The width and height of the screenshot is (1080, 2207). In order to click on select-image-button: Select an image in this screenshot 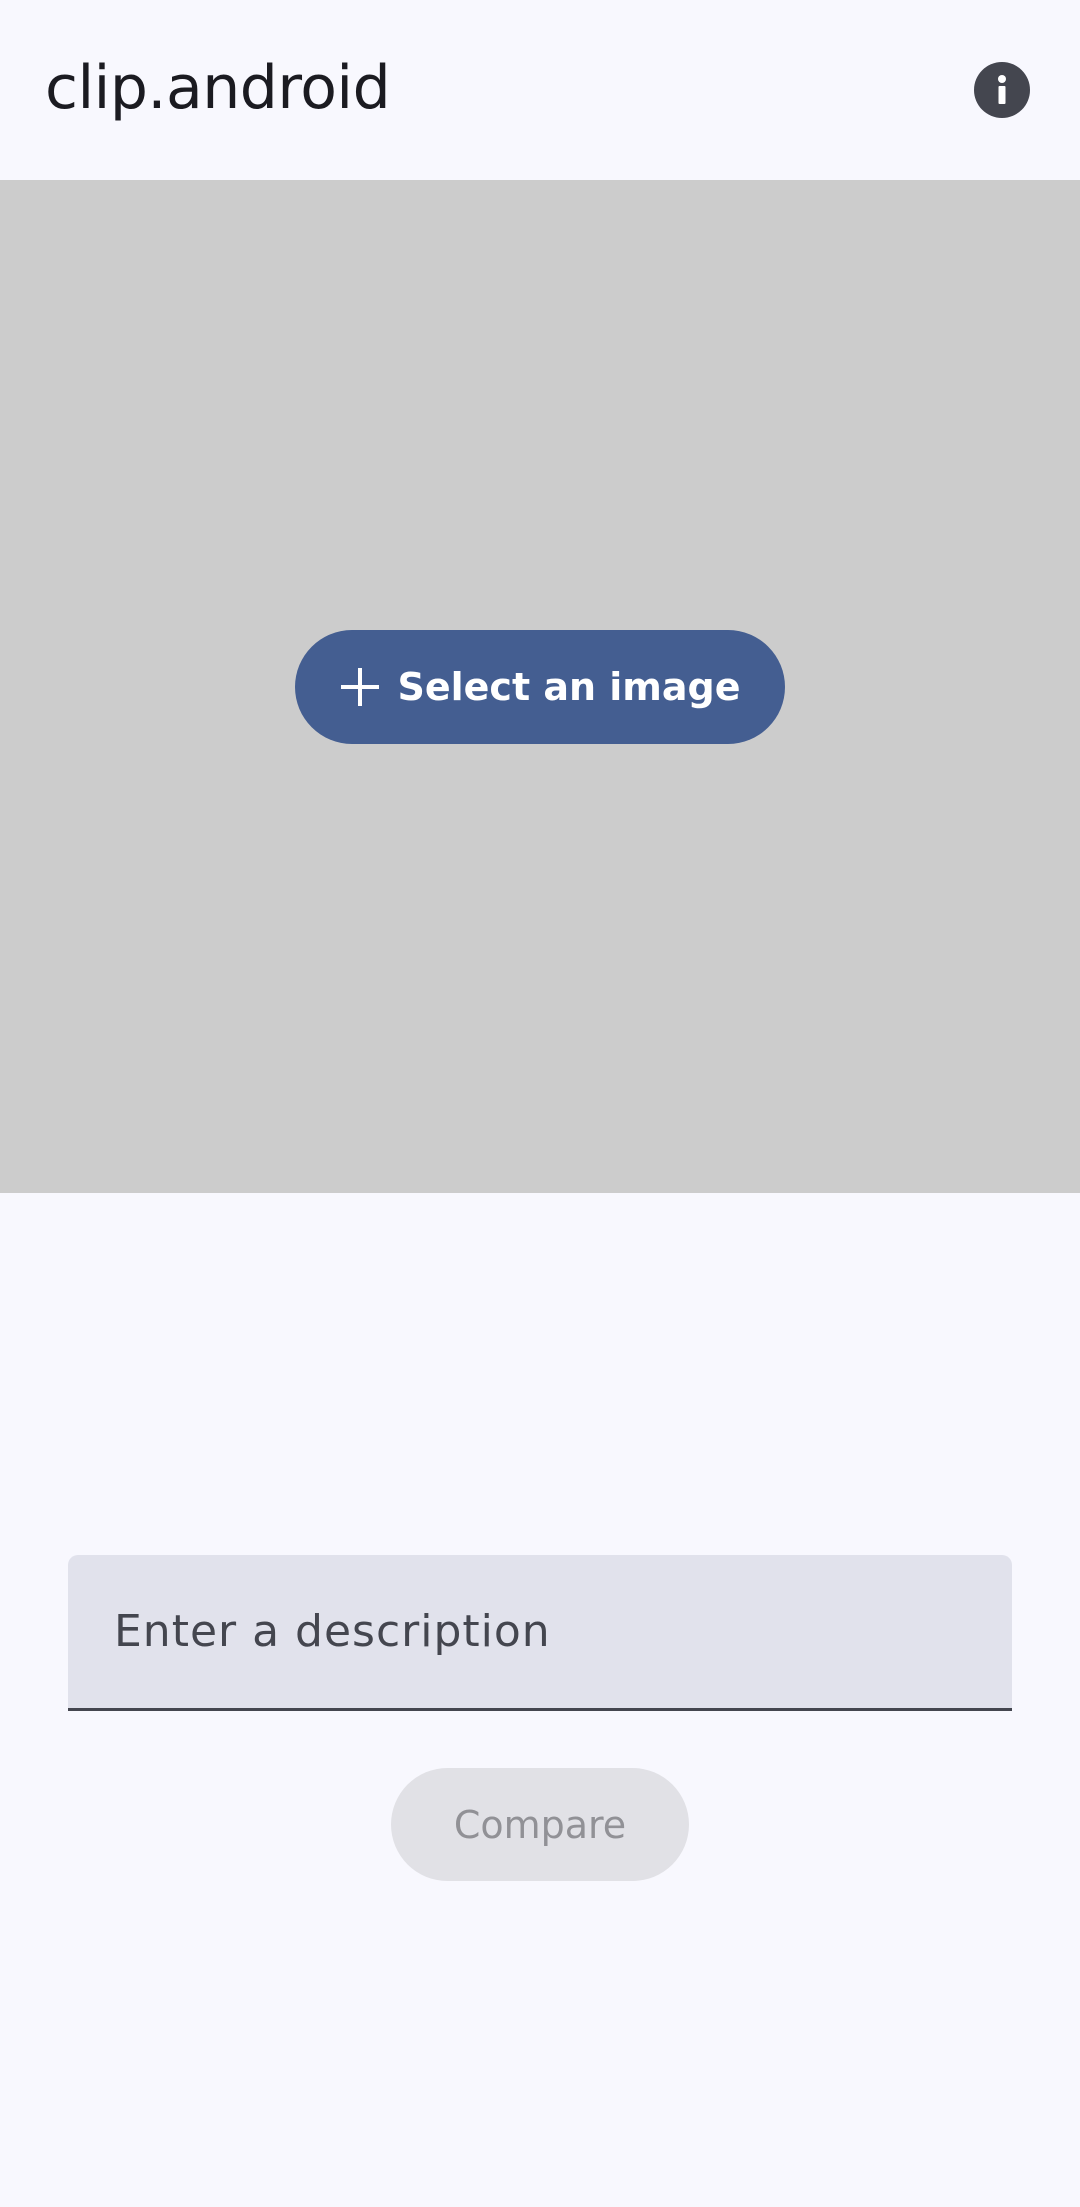, I will do `click(540, 687)`.